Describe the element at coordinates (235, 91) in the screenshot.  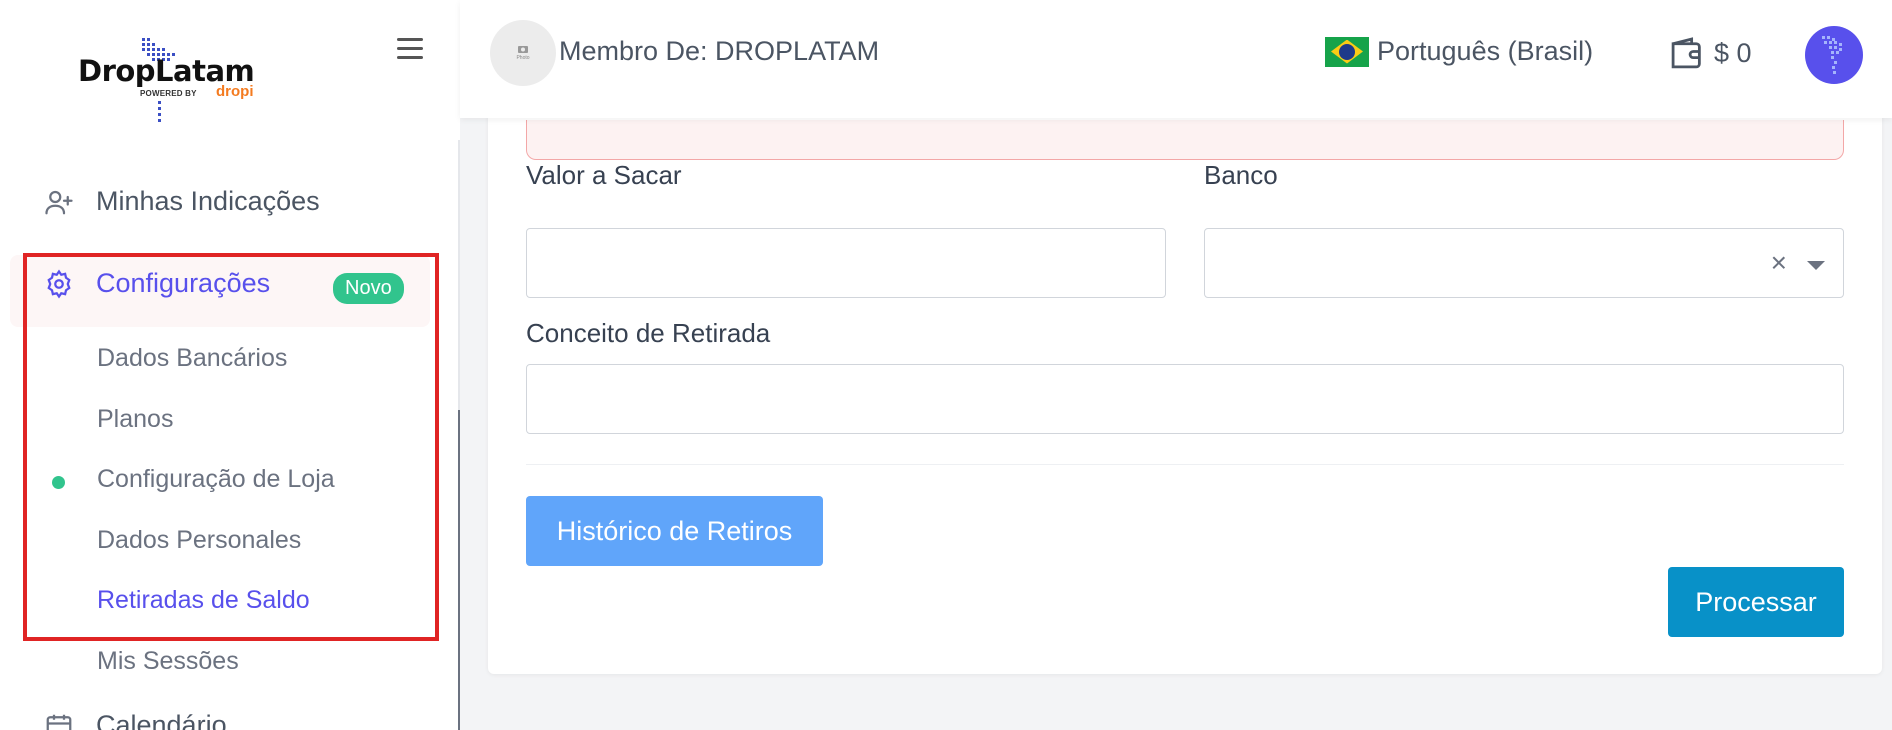
I see `logo-dropi-text: dropi` at that location.